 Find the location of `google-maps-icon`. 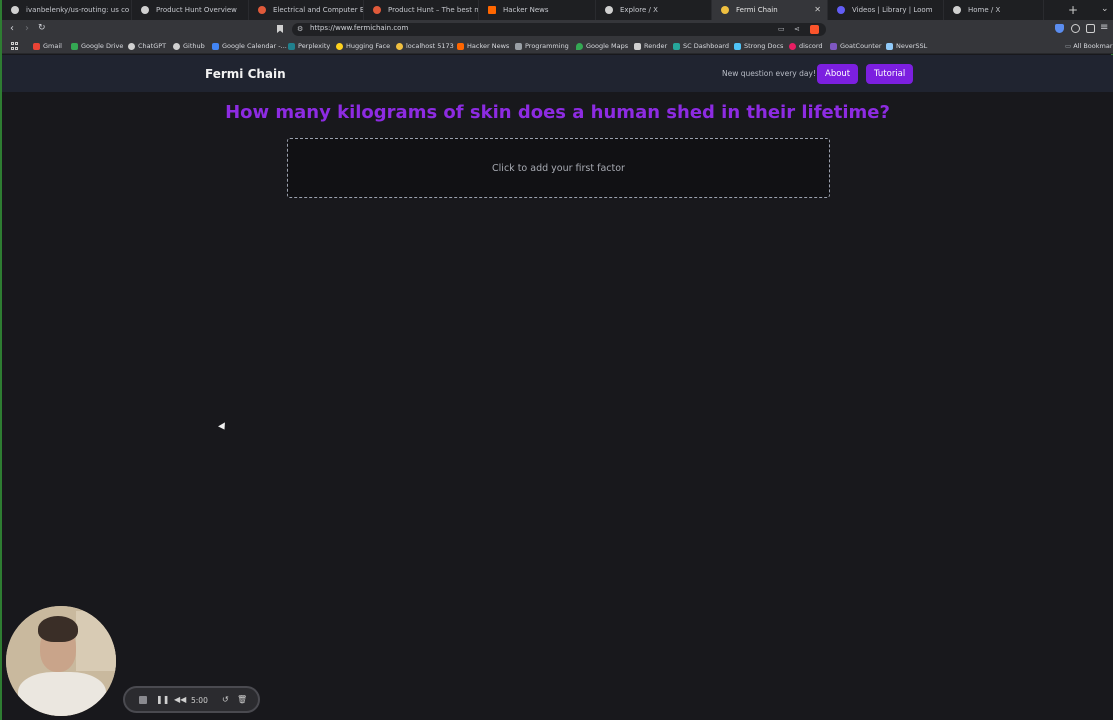

google-maps-icon is located at coordinates (579, 46).